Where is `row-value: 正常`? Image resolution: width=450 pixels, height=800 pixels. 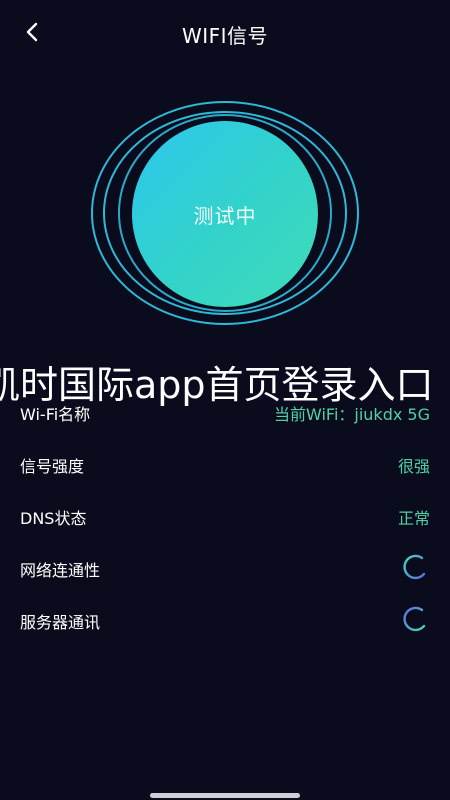
row-value: 正常 is located at coordinates (413, 518).